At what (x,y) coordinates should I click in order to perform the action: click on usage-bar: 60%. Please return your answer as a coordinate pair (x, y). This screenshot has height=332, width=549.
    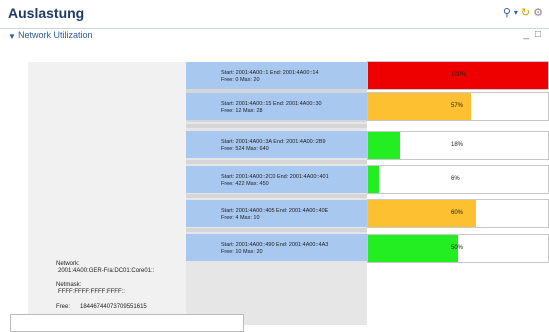
    Looking at the image, I should click on (458, 213).